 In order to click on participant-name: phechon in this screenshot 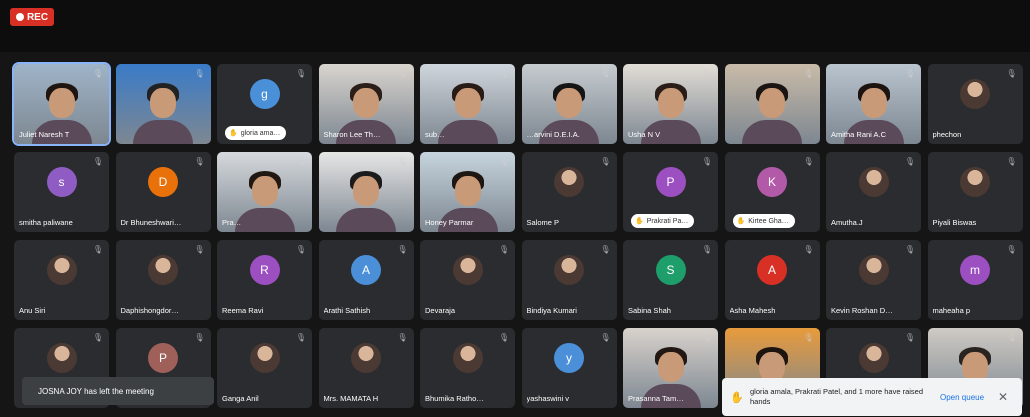, I will do `click(947, 134)`.